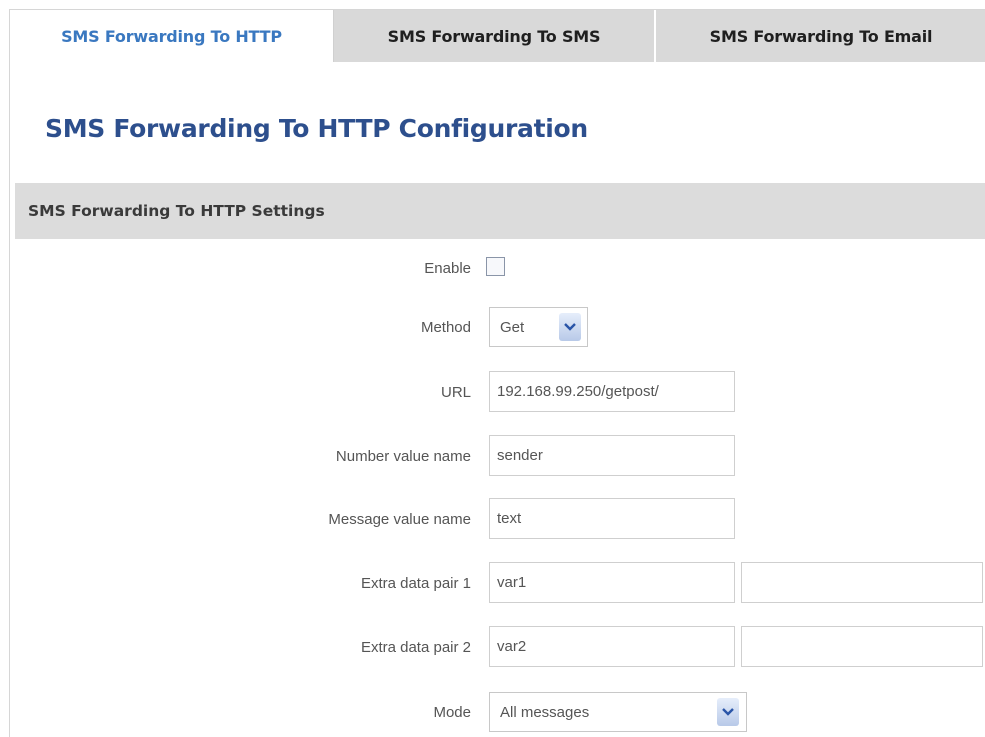  What do you see at coordinates (512, 327) in the screenshot?
I see `method-value: Get` at bounding box center [512, 327].